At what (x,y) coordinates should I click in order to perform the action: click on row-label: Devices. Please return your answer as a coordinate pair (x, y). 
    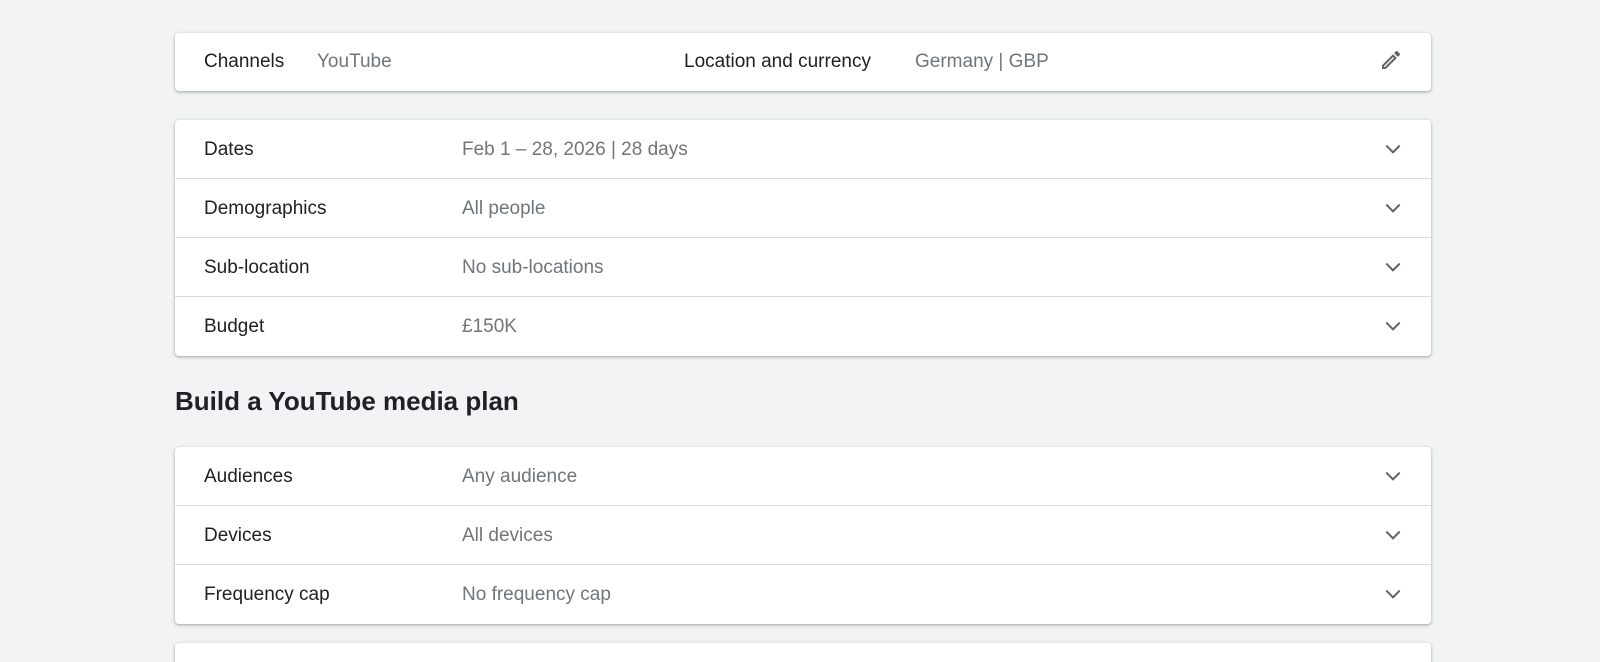
    Looking at the image, I should click on (238, 535).